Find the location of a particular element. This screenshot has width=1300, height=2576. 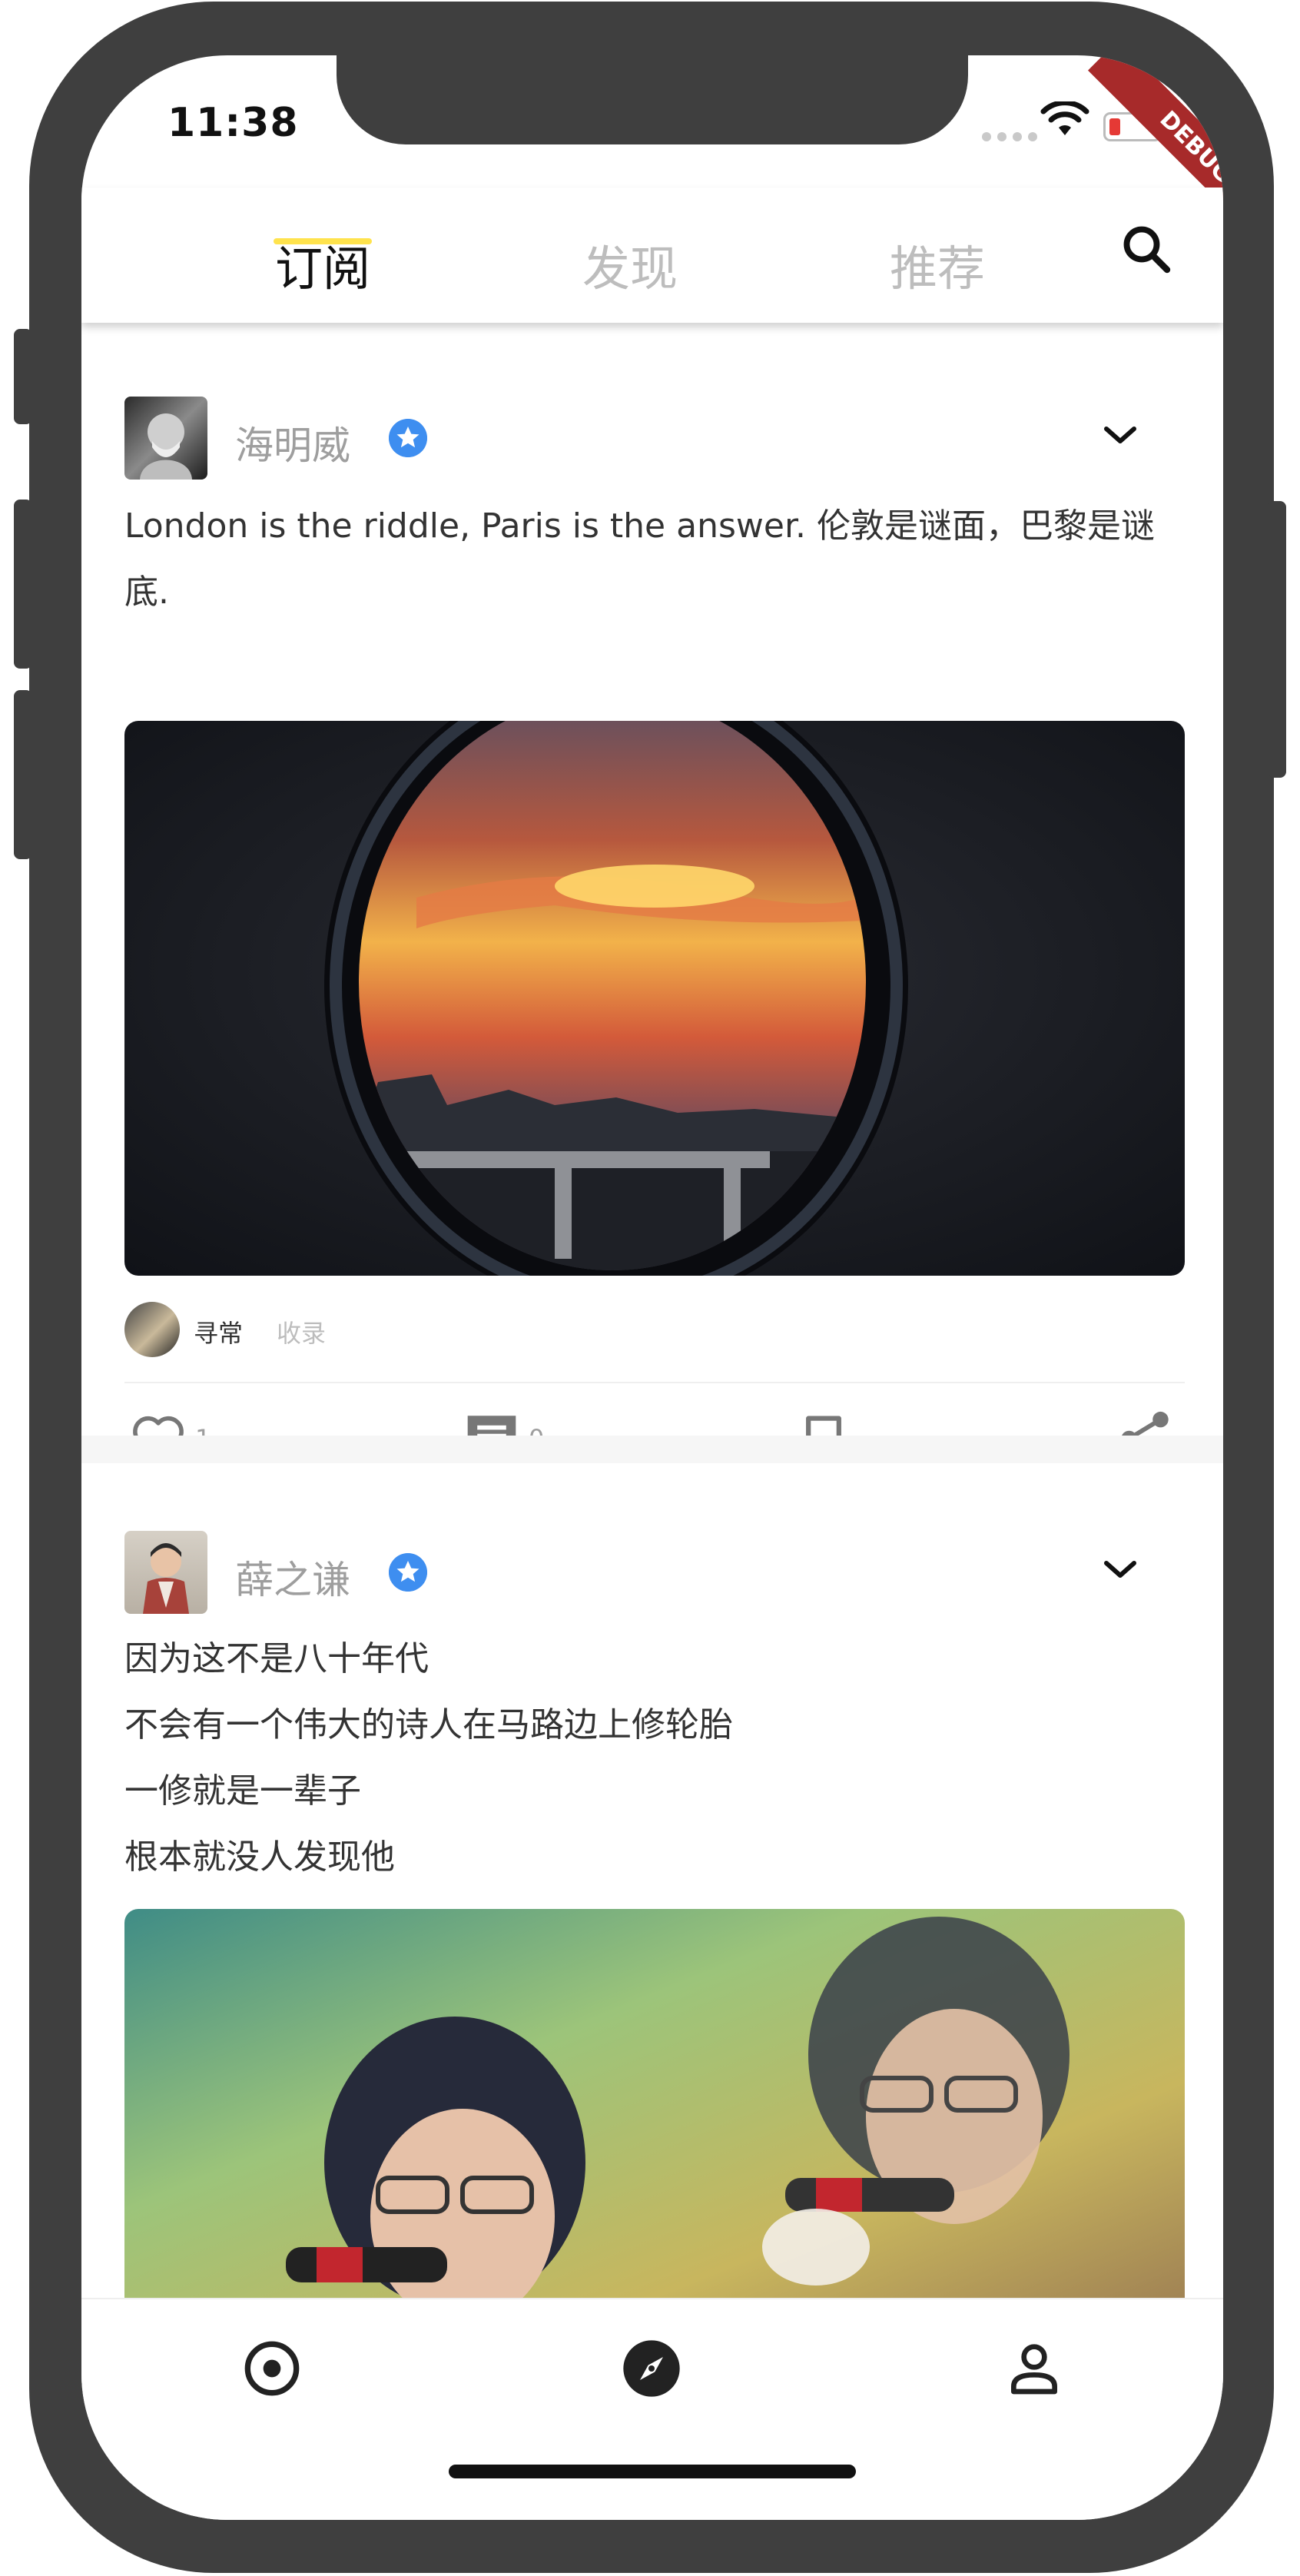

top-tab-bar: 订阅 发现 推荐 is located at coordinates (652, 256).